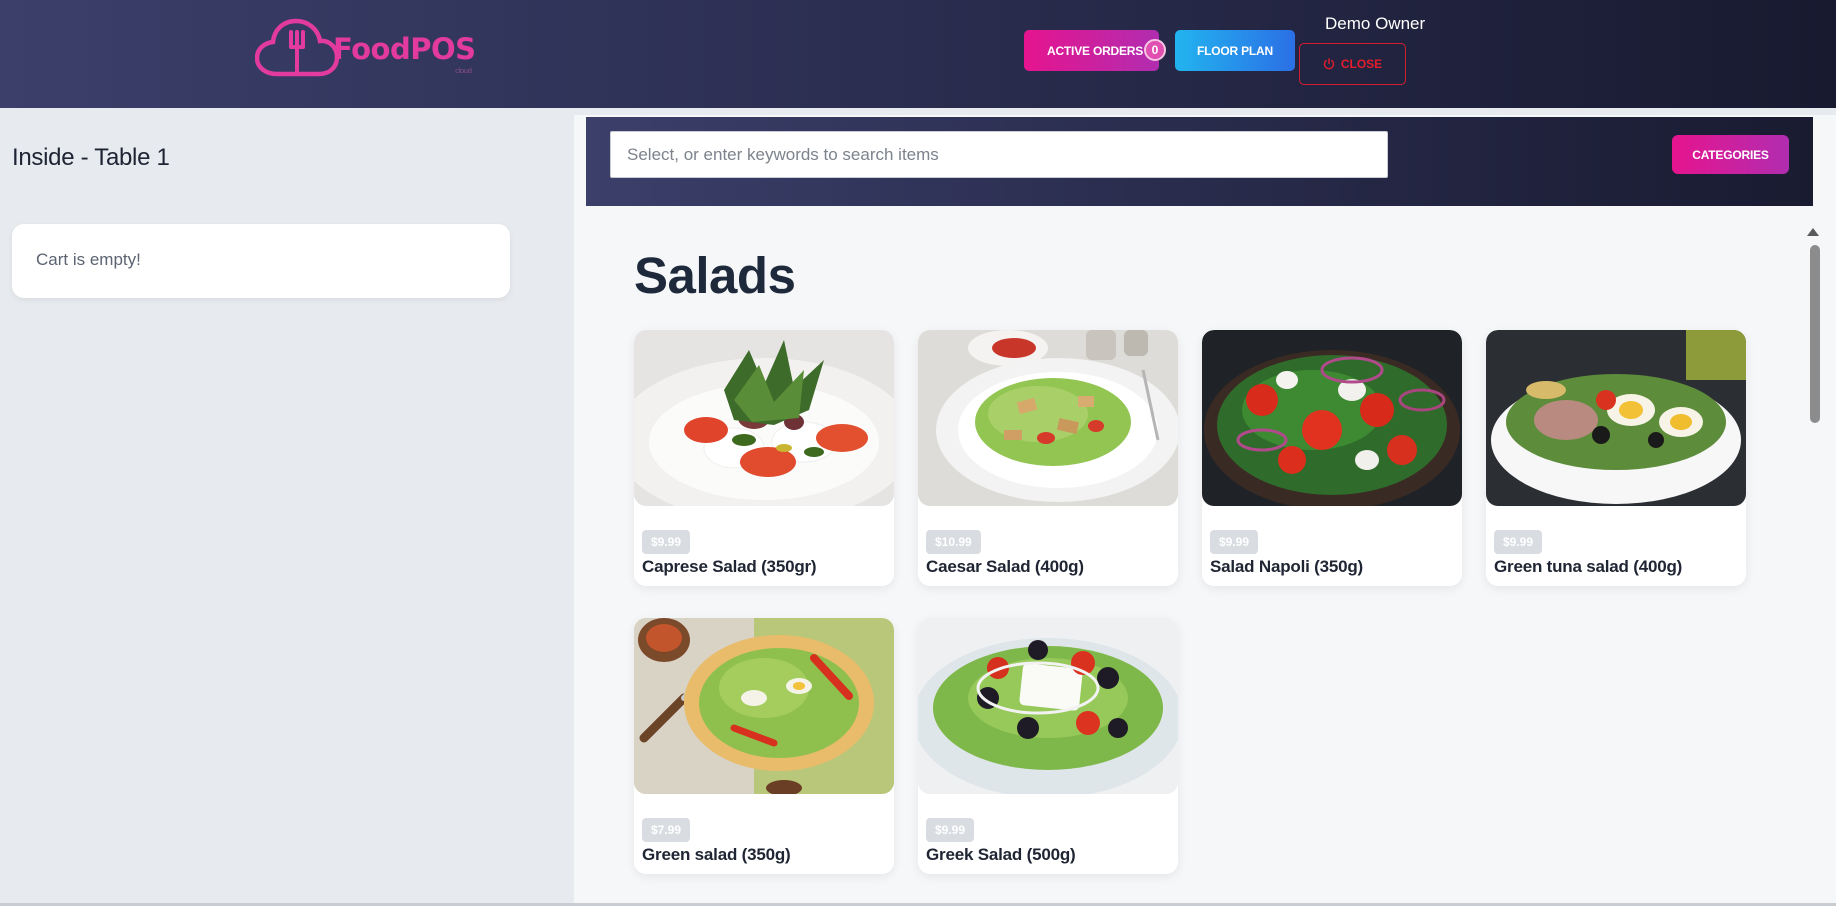 This screenshot has height=906, width=1836. I want to click on table-title: Inside - Table 1, so click(91, 157).